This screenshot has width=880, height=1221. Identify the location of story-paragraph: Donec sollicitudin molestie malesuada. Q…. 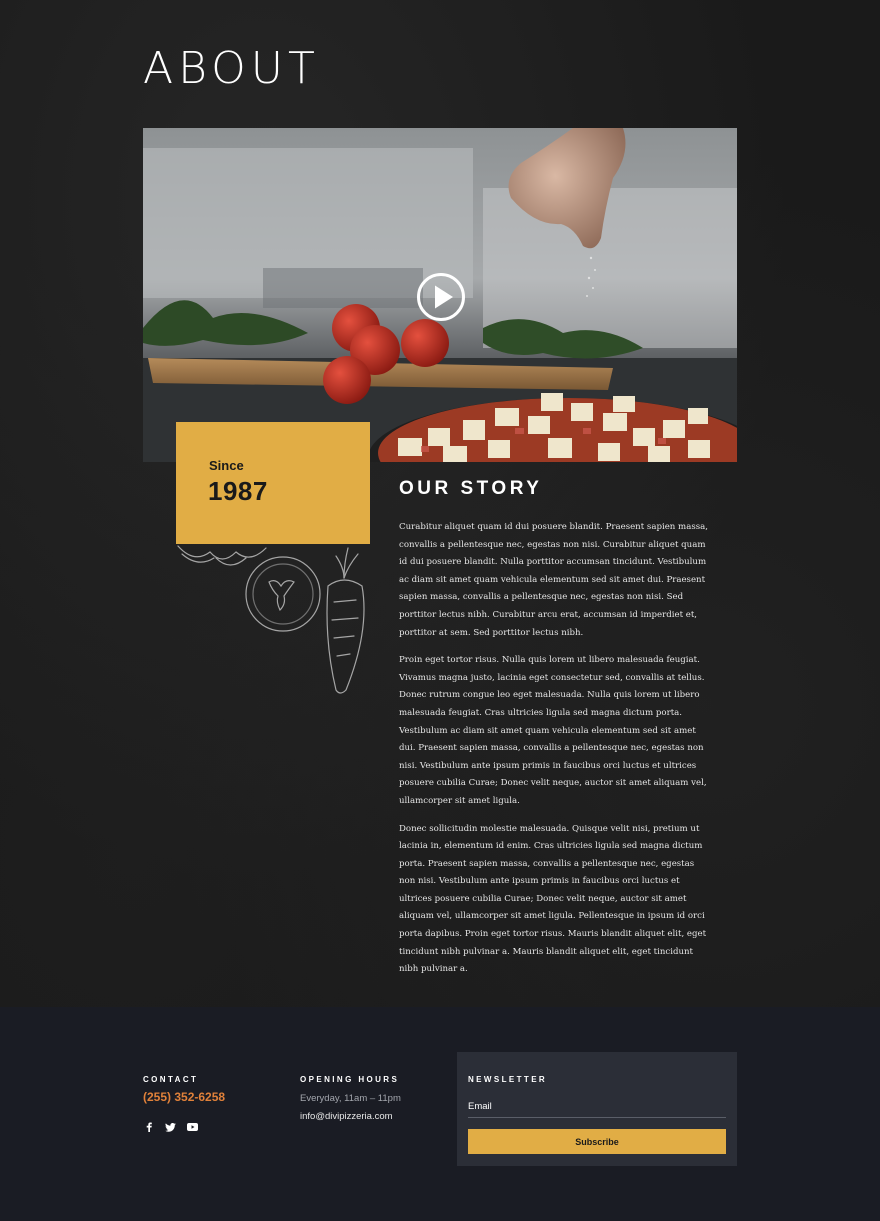
(553, 899).